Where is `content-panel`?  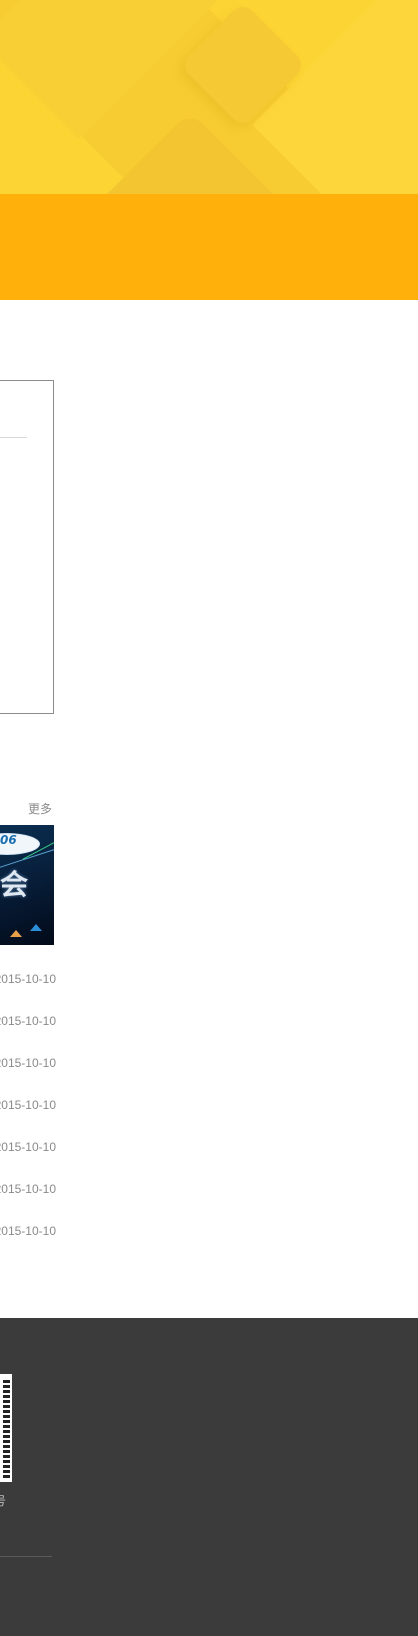 content-panel is located at coordinates (27, 547).